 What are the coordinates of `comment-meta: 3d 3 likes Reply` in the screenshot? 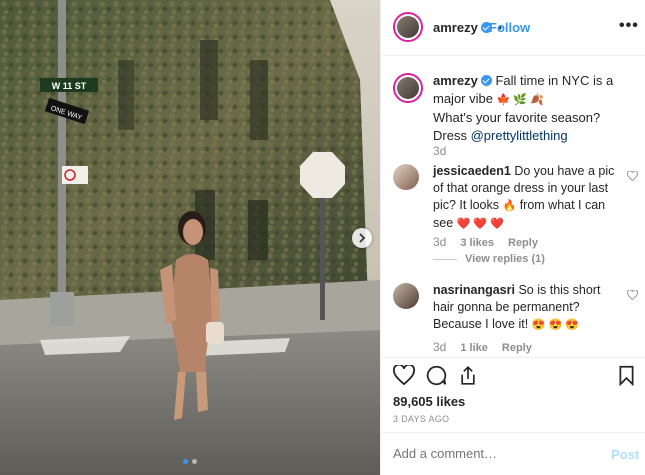 It's located at (485, 242).